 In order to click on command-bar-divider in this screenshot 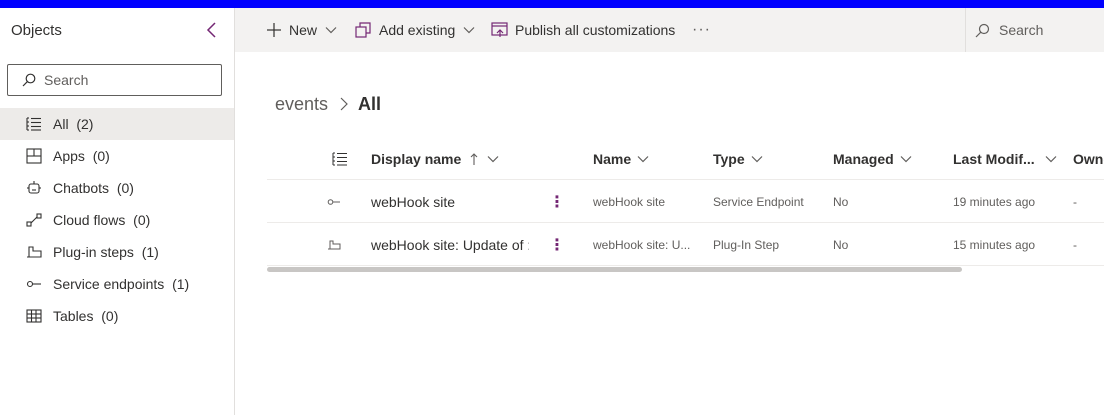, I will do `click(965, 30)`.